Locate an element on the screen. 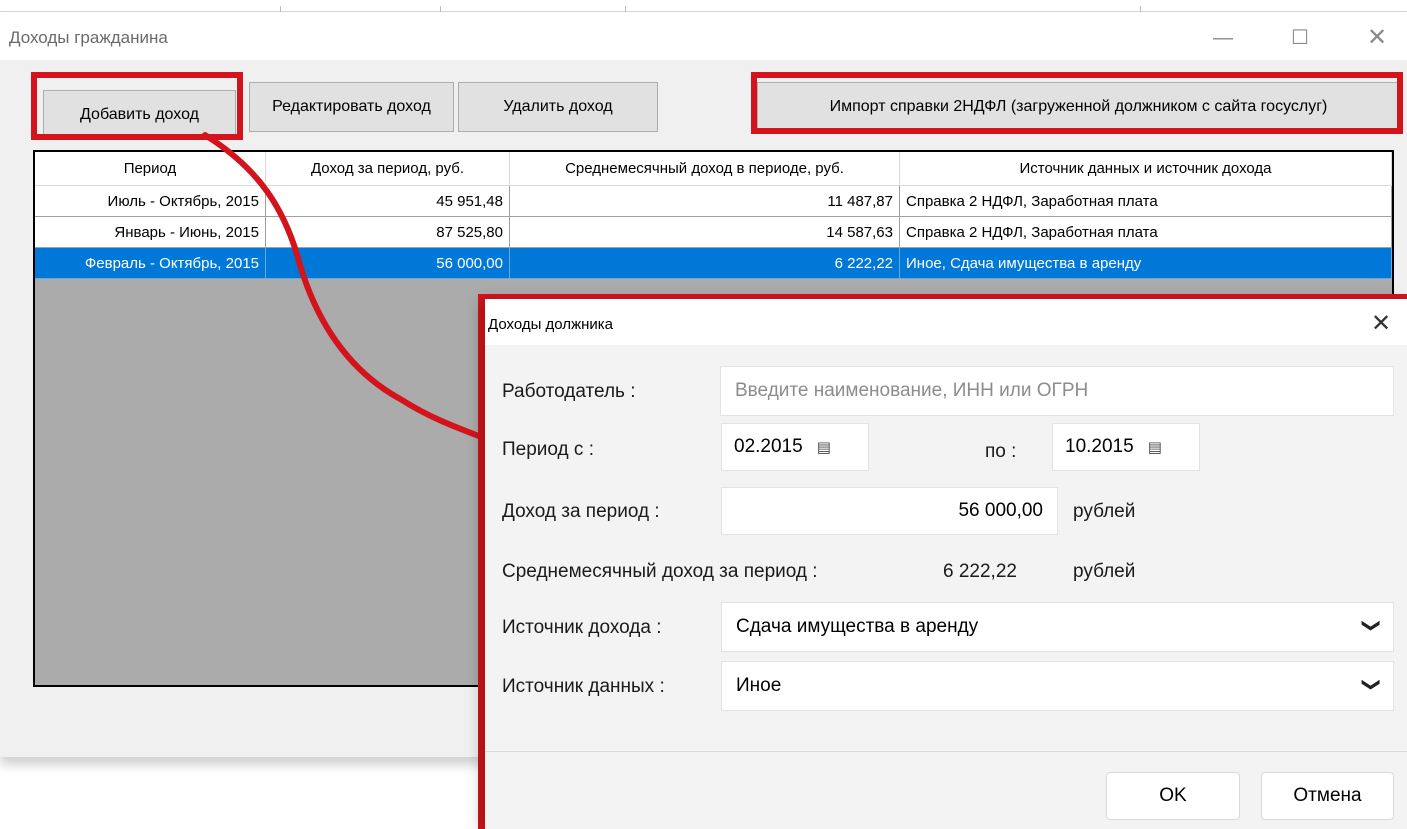 This screenshot has width=1407, height=829. add-income-button: Добавить доход is located at coordinates (139, 115).